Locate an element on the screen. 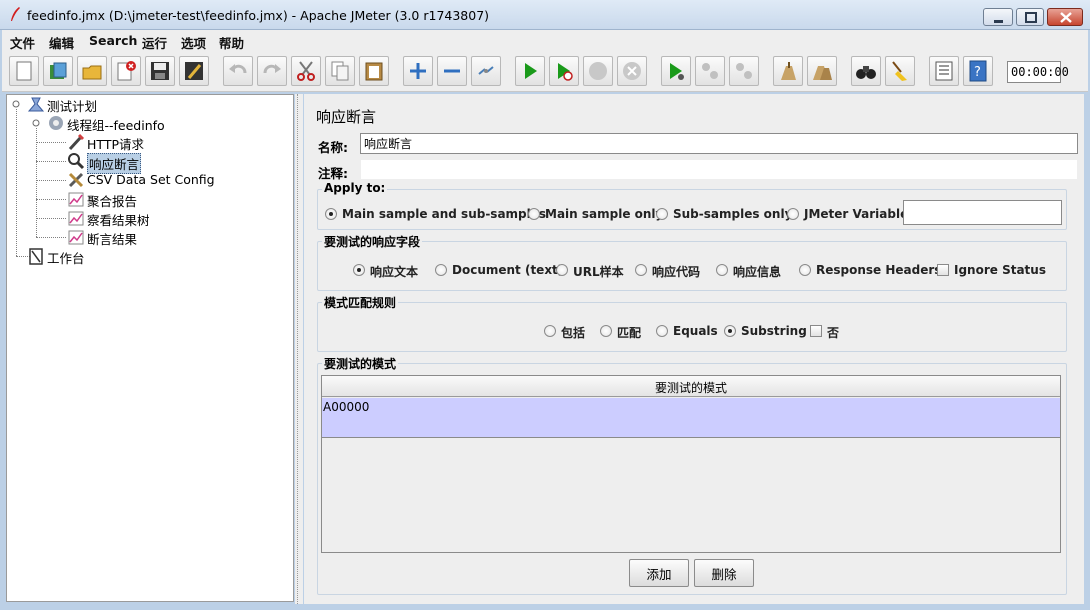 The height and width of the screenshot is (610, 1090). remote-stop-button is located at coordinates (710, 71).